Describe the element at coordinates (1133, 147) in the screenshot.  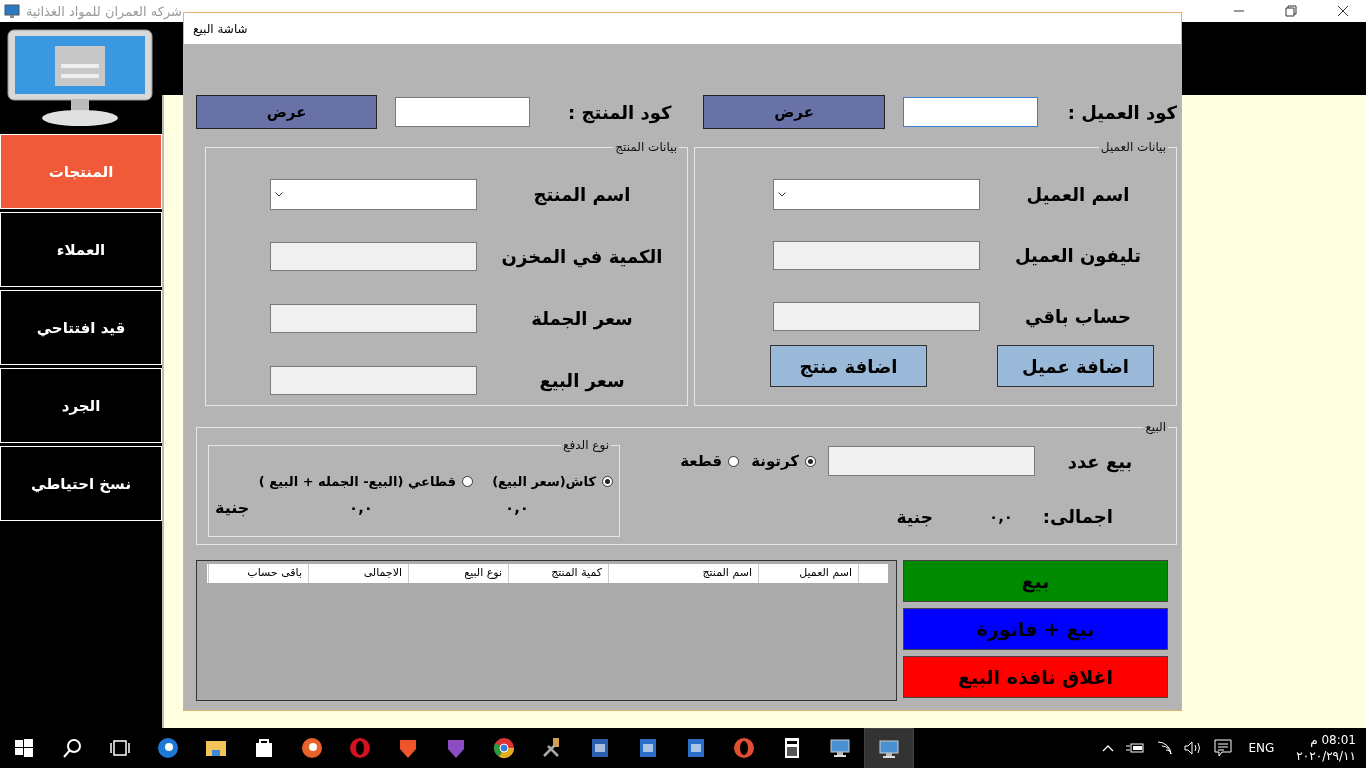
I see `group-title: بيانات العميل` at that location.